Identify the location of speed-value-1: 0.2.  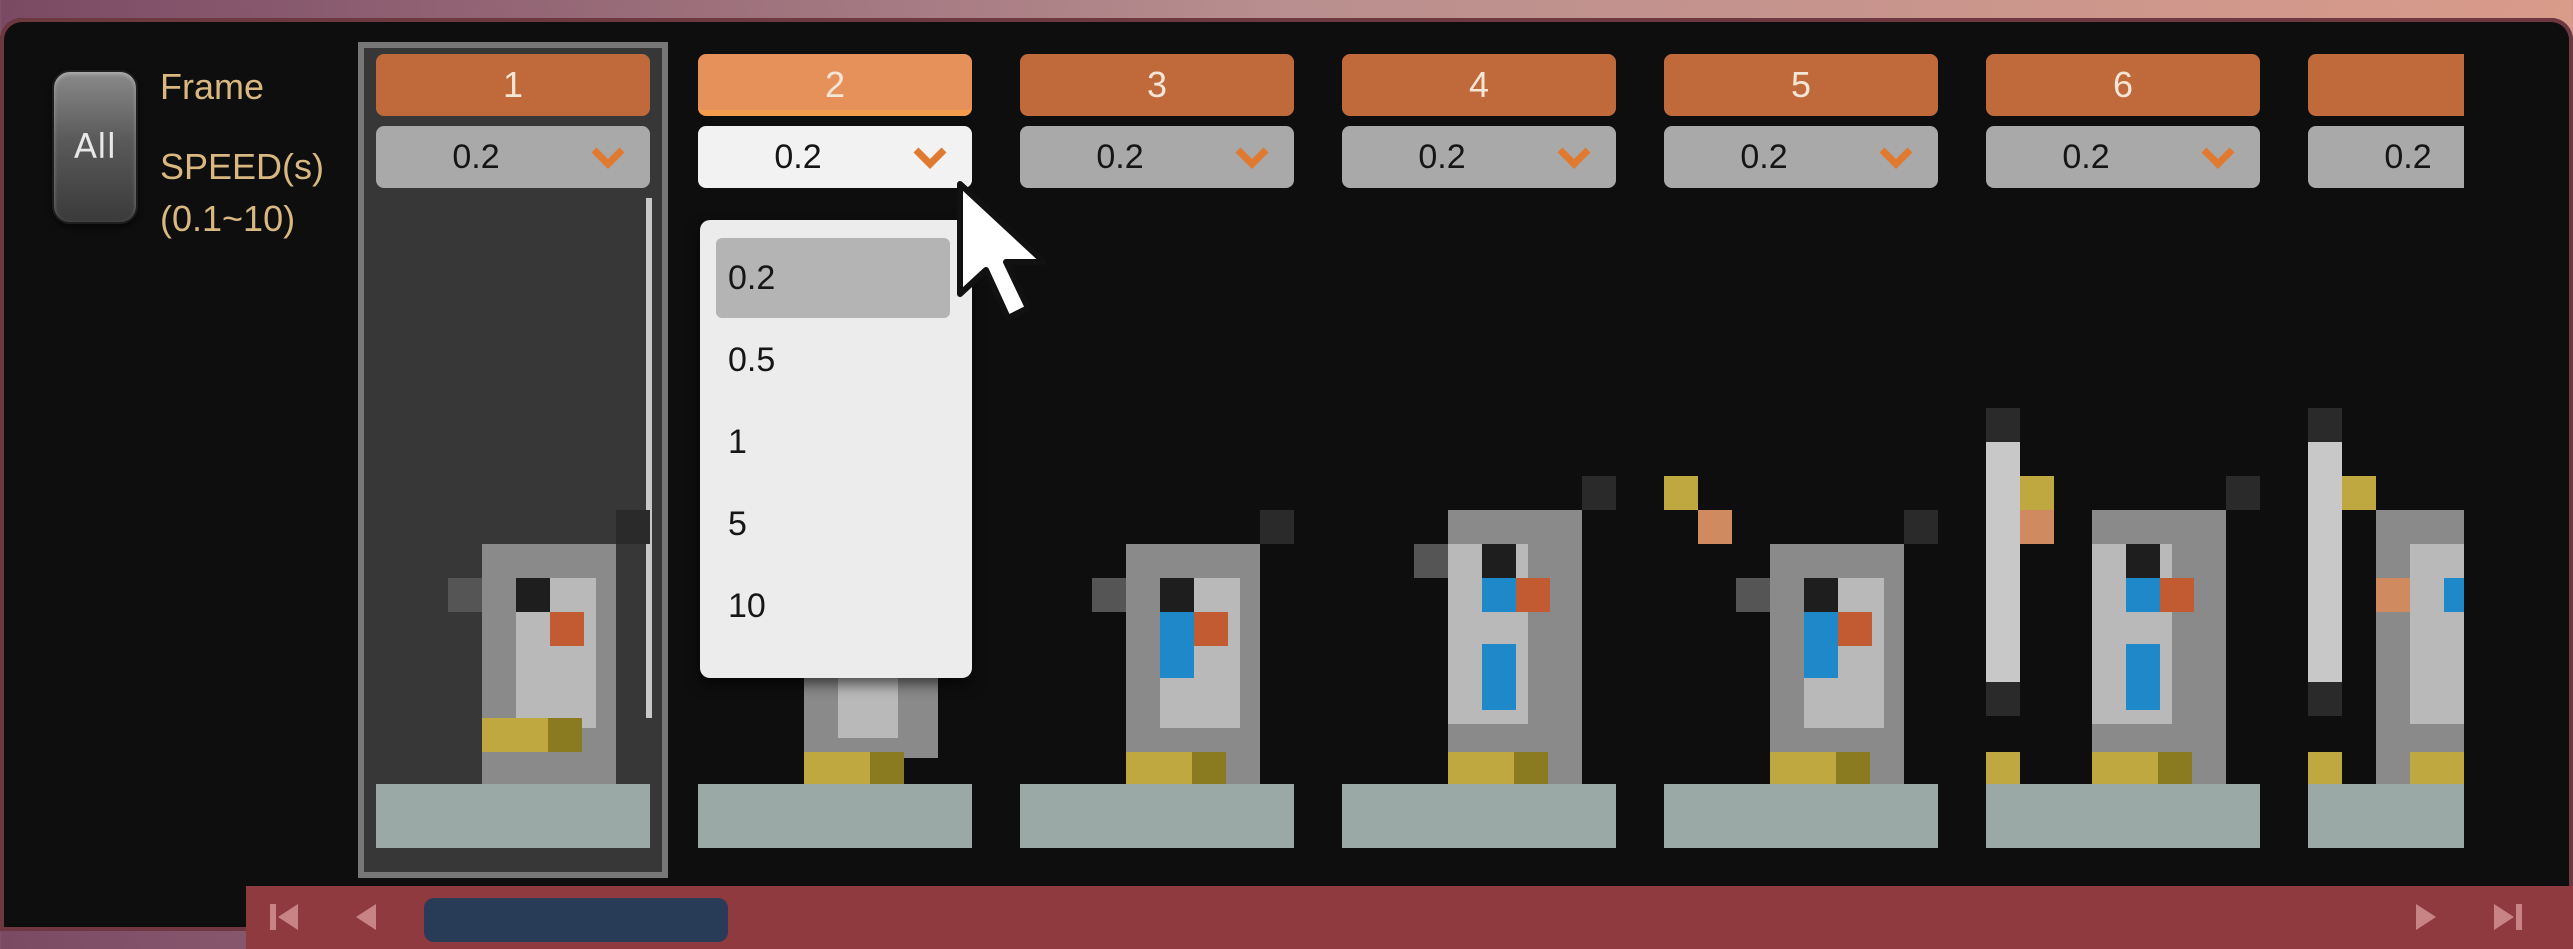
(476, 157).